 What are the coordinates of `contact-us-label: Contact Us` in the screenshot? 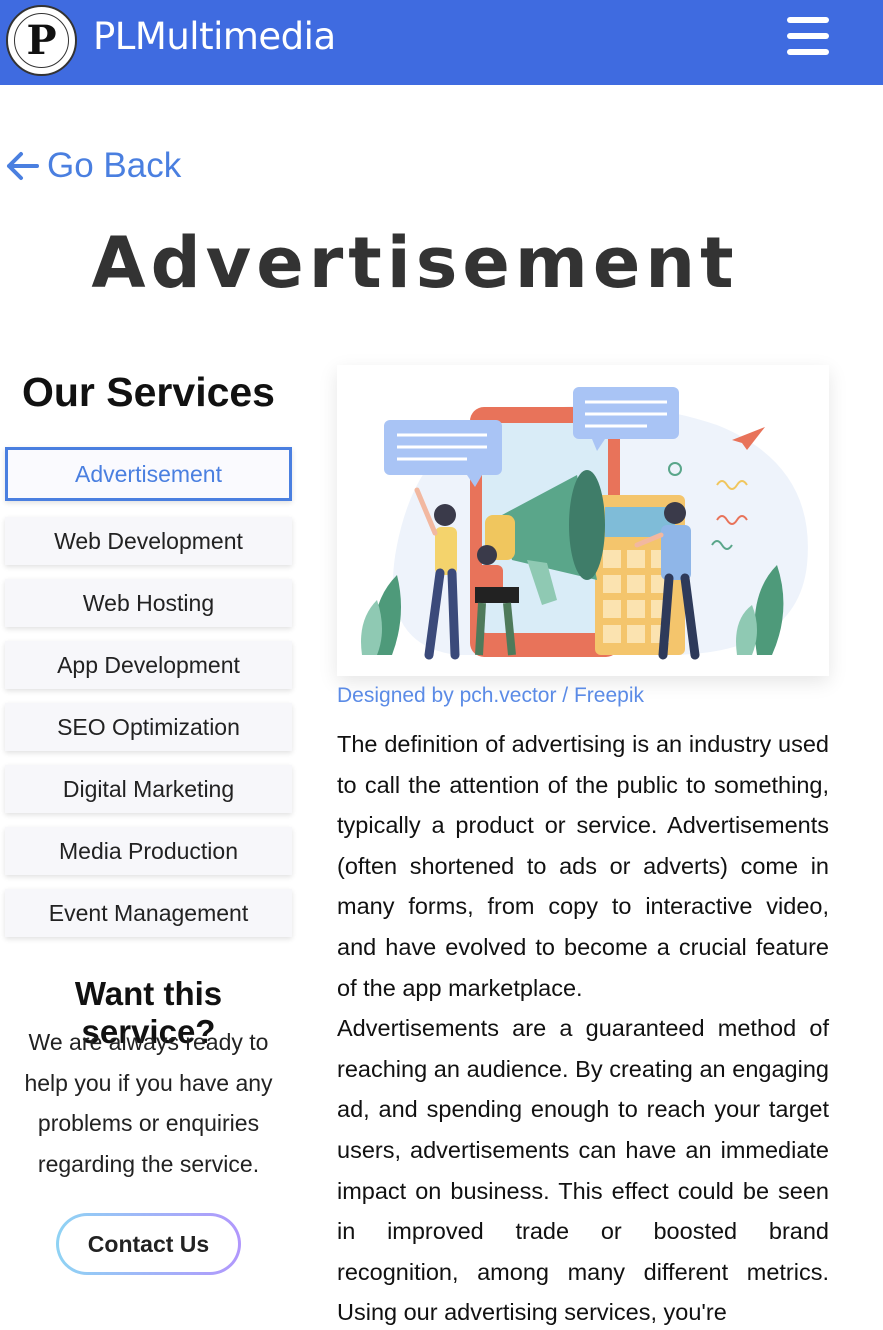 It's located at (148, 1244).